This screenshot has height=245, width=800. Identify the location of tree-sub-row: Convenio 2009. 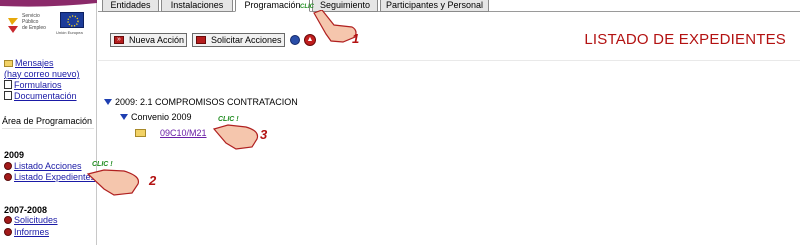
(156, 117).